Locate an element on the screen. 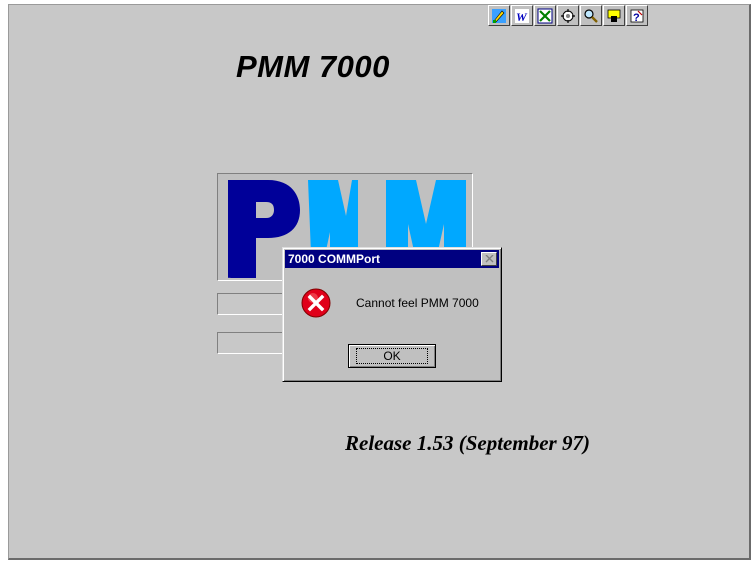  svg-text: W is located at coordinates (522, 17).